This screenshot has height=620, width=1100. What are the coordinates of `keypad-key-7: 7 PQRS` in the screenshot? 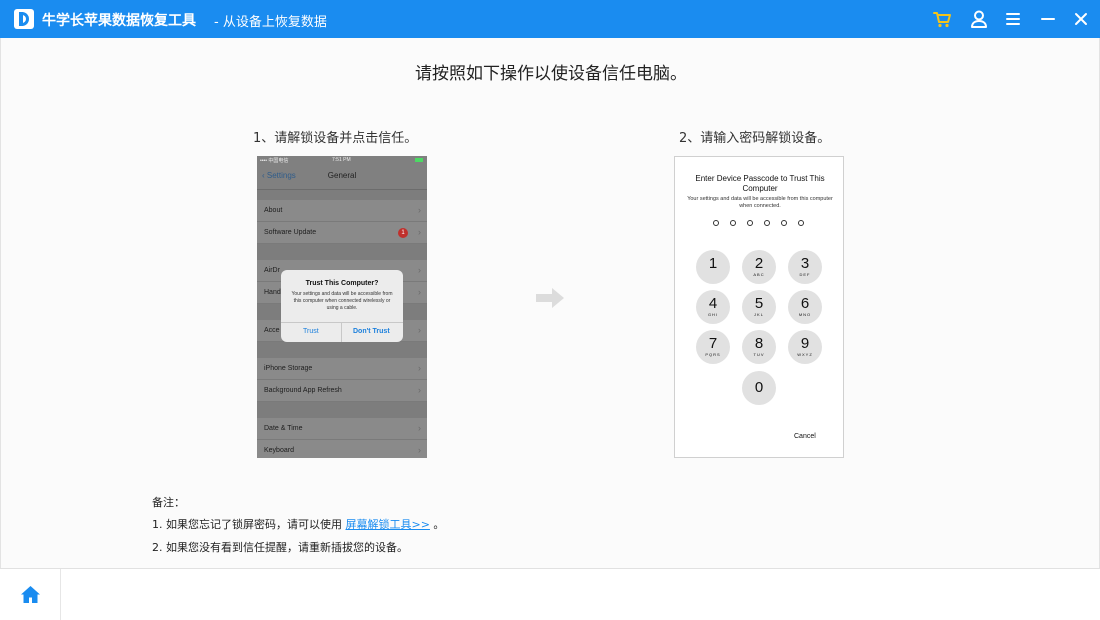 It's located at (713, 347).